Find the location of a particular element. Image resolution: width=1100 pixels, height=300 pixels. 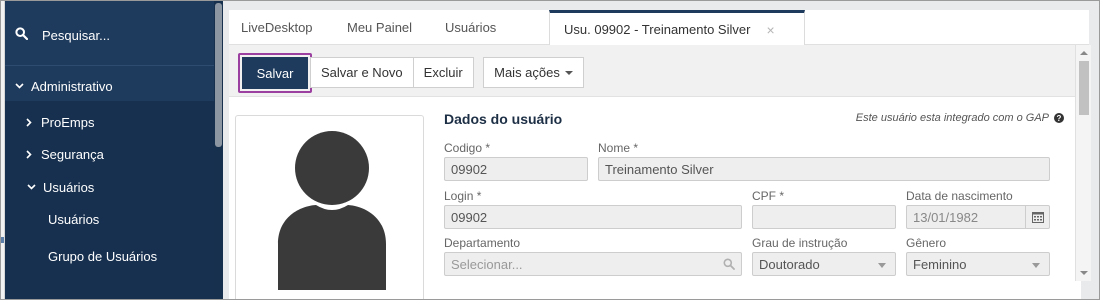

tab-usuarios: Usuários is located at coordinates (470, 27).